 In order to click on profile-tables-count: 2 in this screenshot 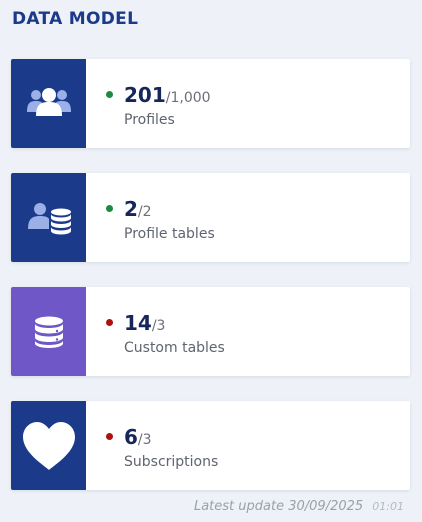, I will do `click(131, 209)`.